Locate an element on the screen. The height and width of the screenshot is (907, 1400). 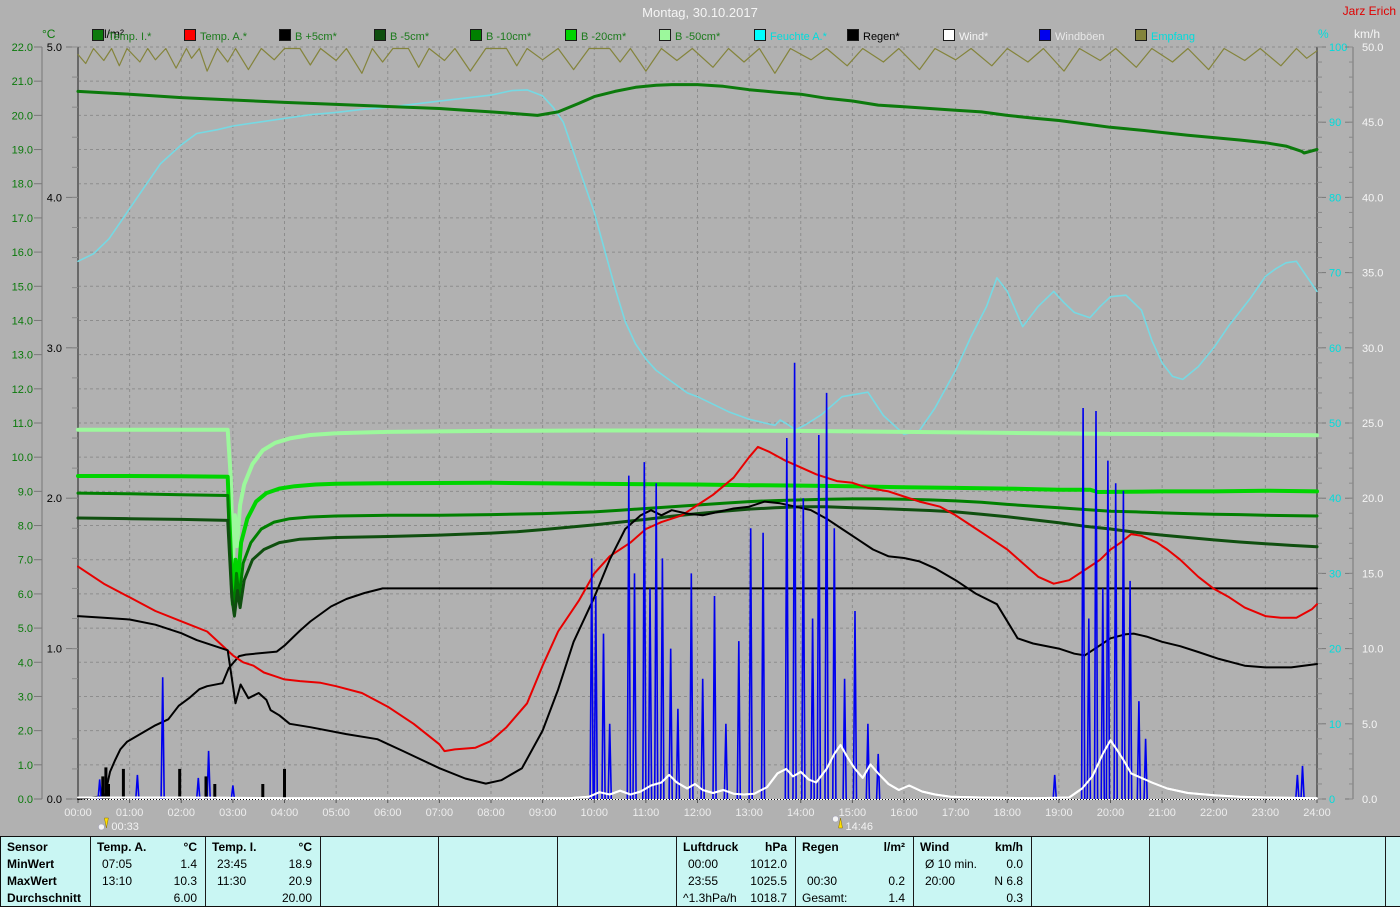
svg-text: 23:00 is located at coordinates (1266, 813).